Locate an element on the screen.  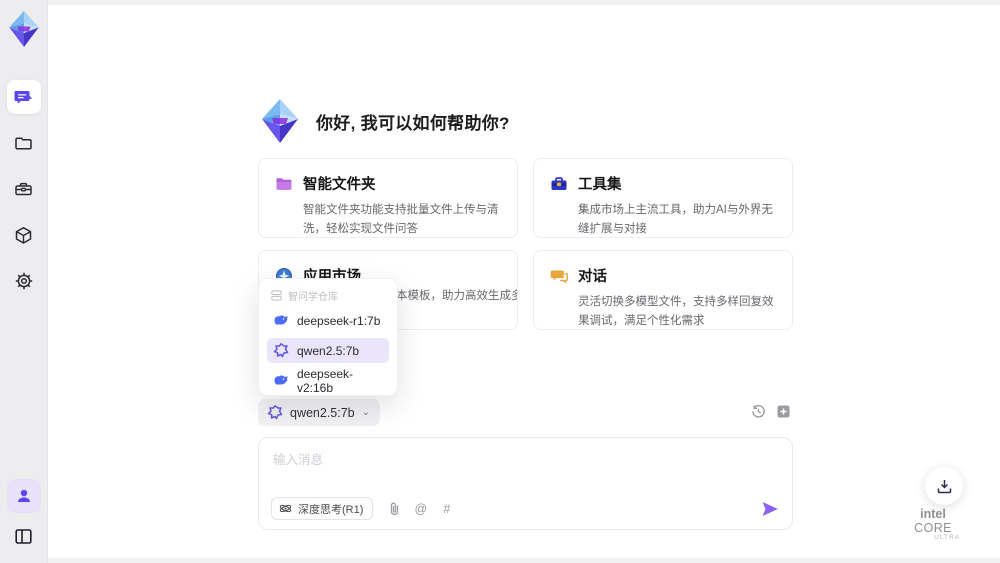
at-icon: @ is located at coordinates (420, 508).